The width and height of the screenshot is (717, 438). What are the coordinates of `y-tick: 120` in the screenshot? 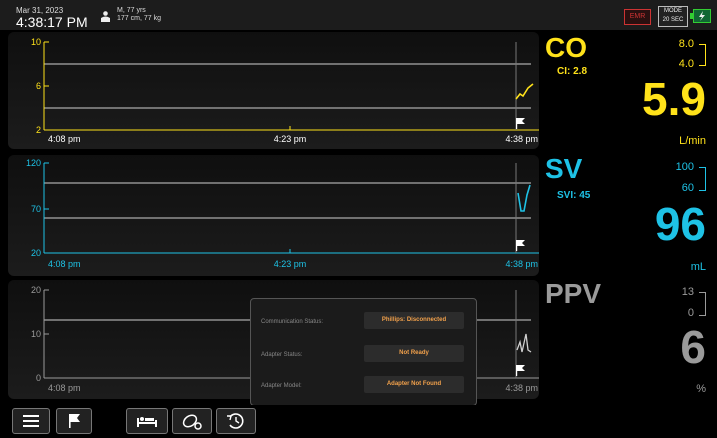 It's located at (33, 163).